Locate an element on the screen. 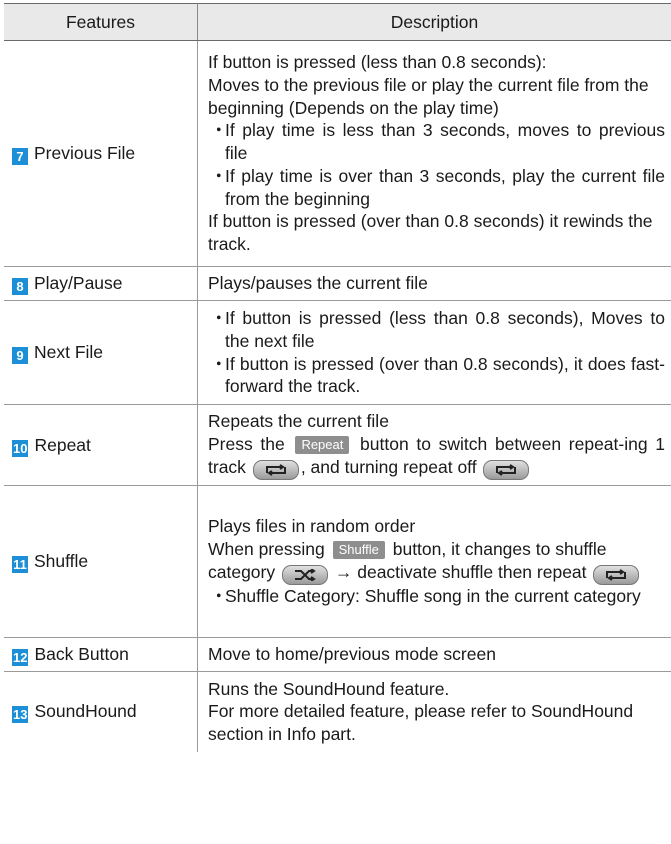  feature-number-badge: 9 is located at coordinates (20, 355).